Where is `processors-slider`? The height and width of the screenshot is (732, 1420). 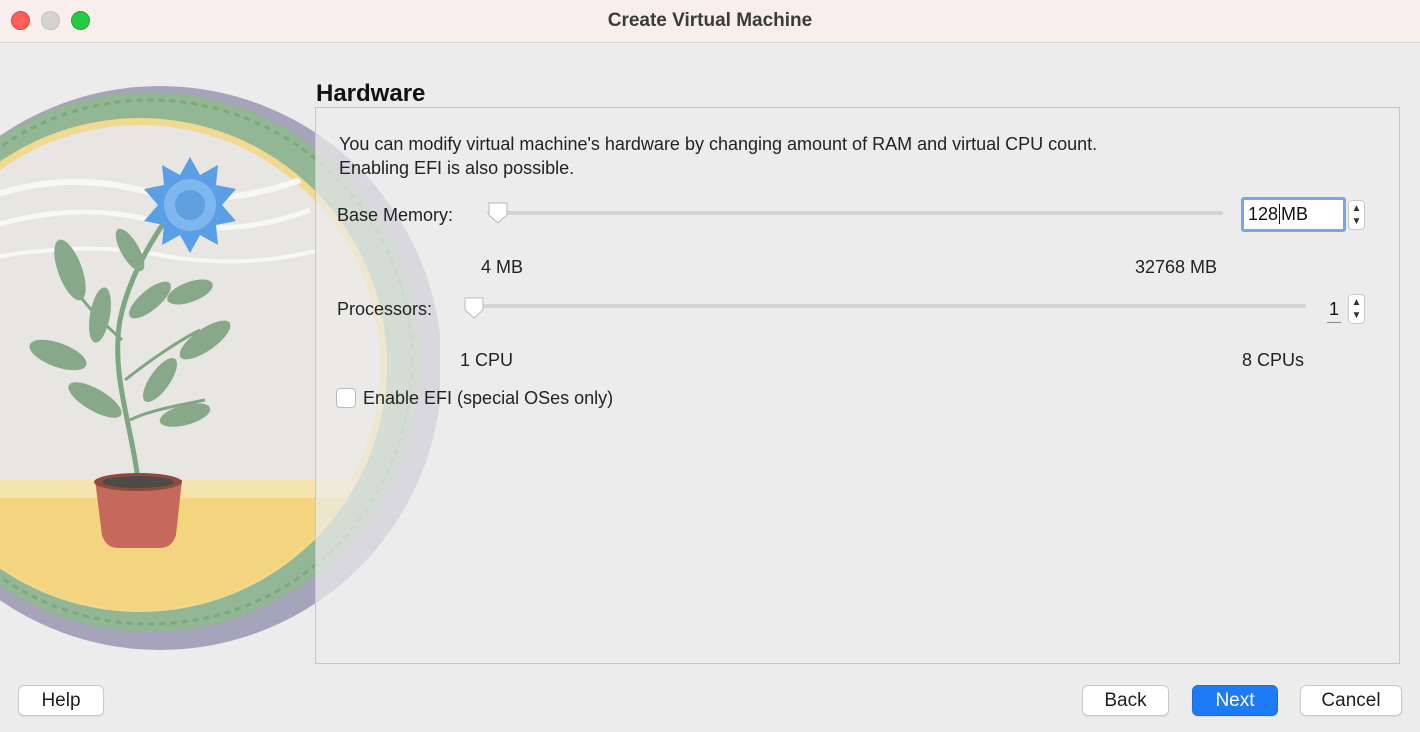
processors-slider is located at coordinates (885, 306).